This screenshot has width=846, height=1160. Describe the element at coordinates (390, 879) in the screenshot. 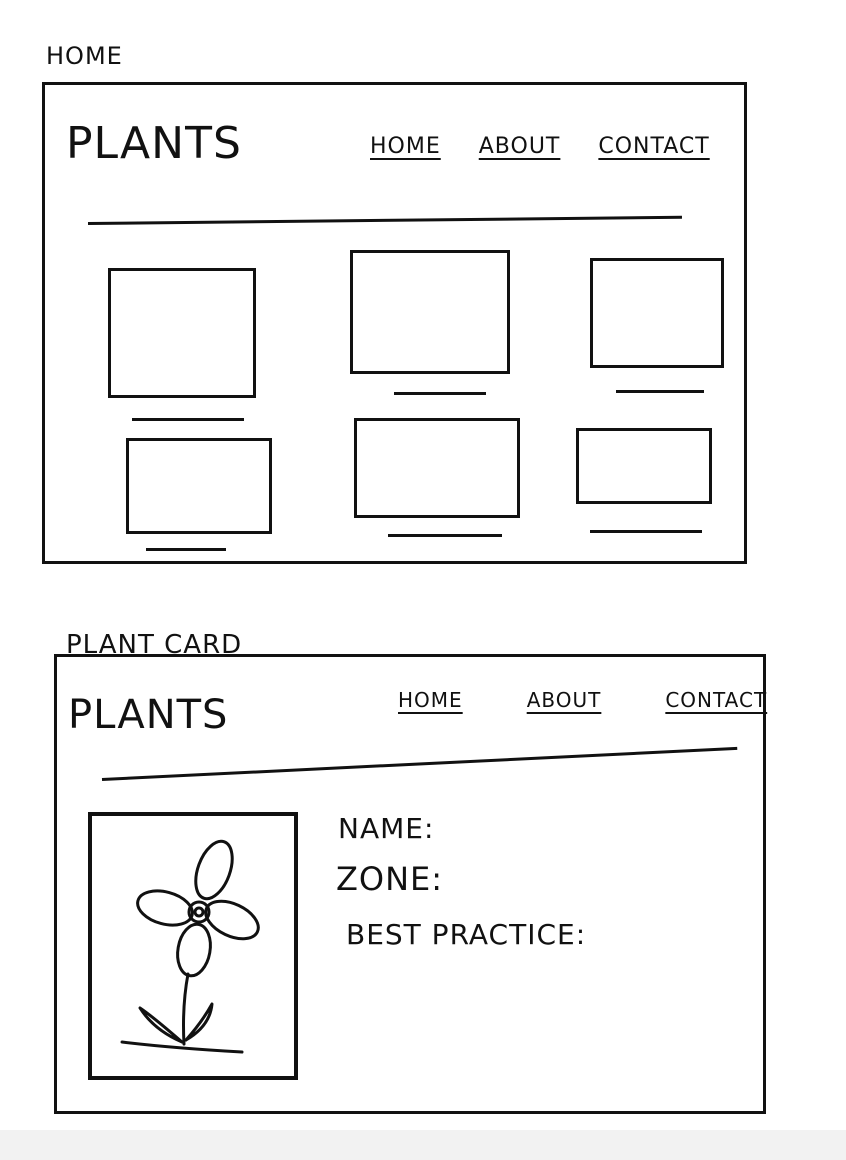

I see `plant-zone-field: ZONE:` at that location.